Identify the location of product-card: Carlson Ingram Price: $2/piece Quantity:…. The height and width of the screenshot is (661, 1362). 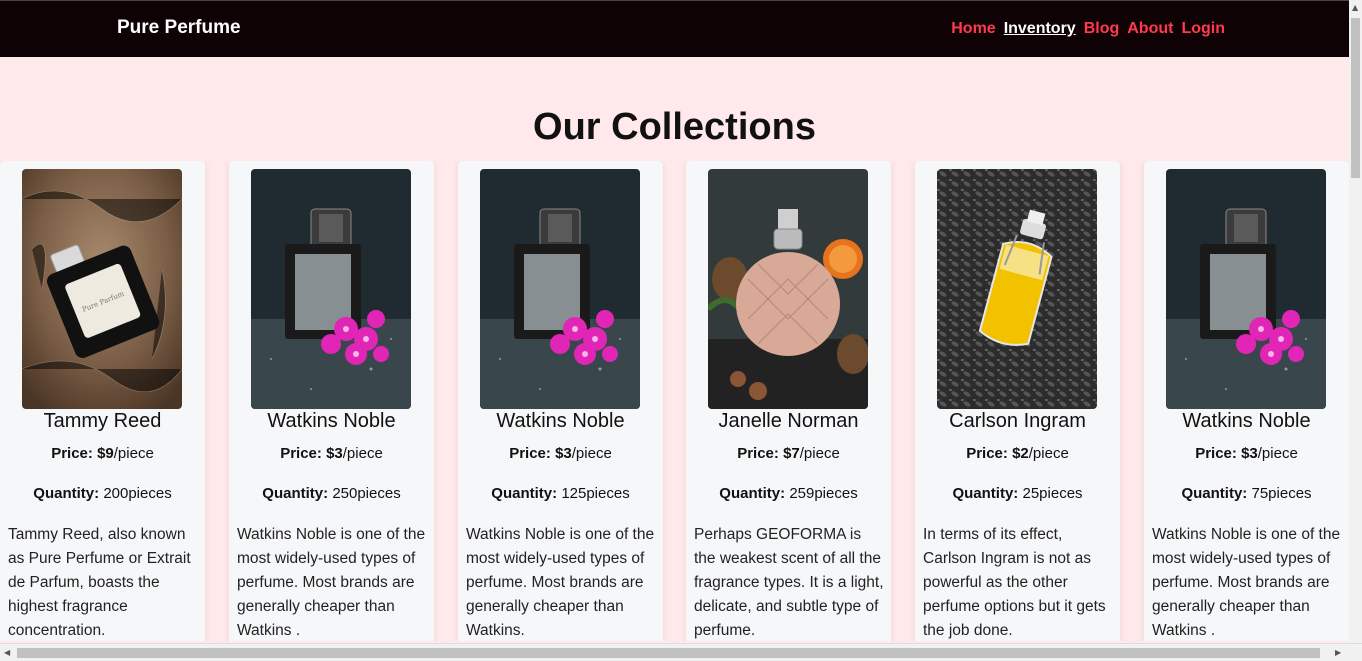
(1017, 401).